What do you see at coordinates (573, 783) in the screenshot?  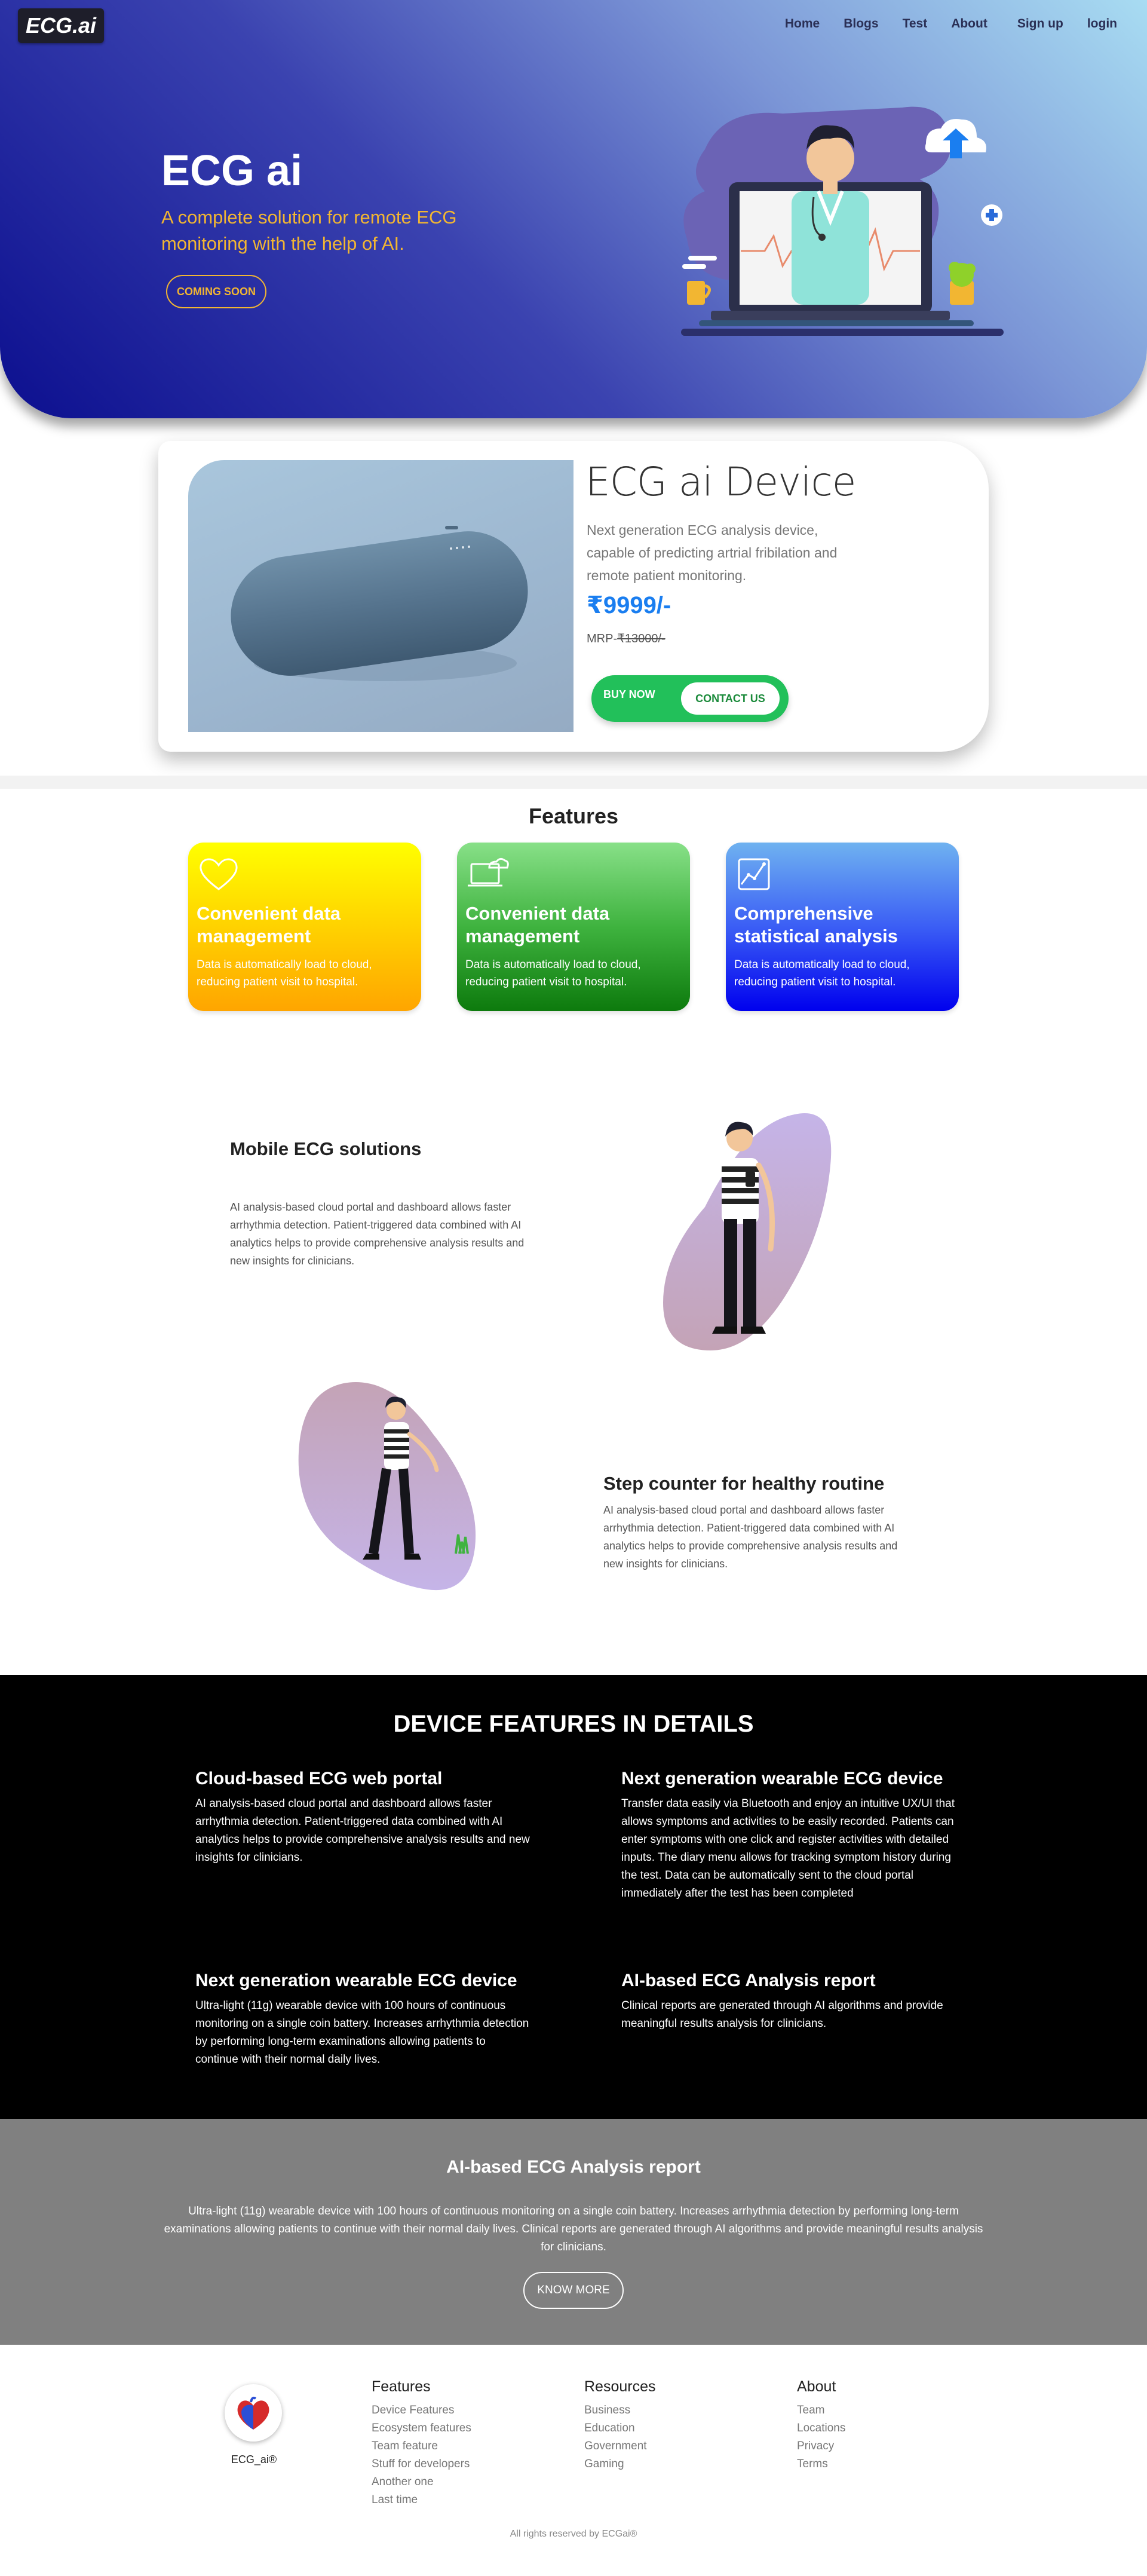 I see `section-divider` at bounding box center [573, 783].